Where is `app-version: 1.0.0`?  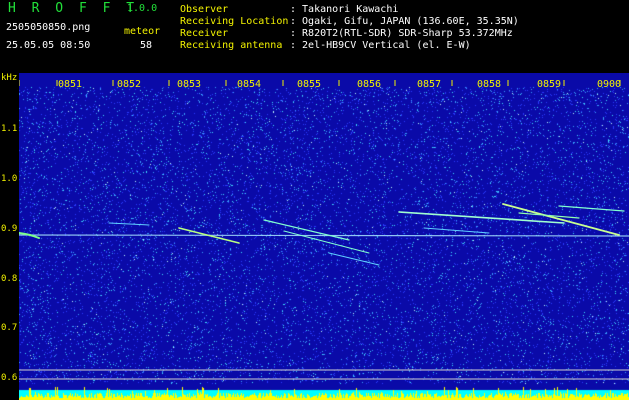
app-version: 1.0.0 is located at coordinates (142, 8).